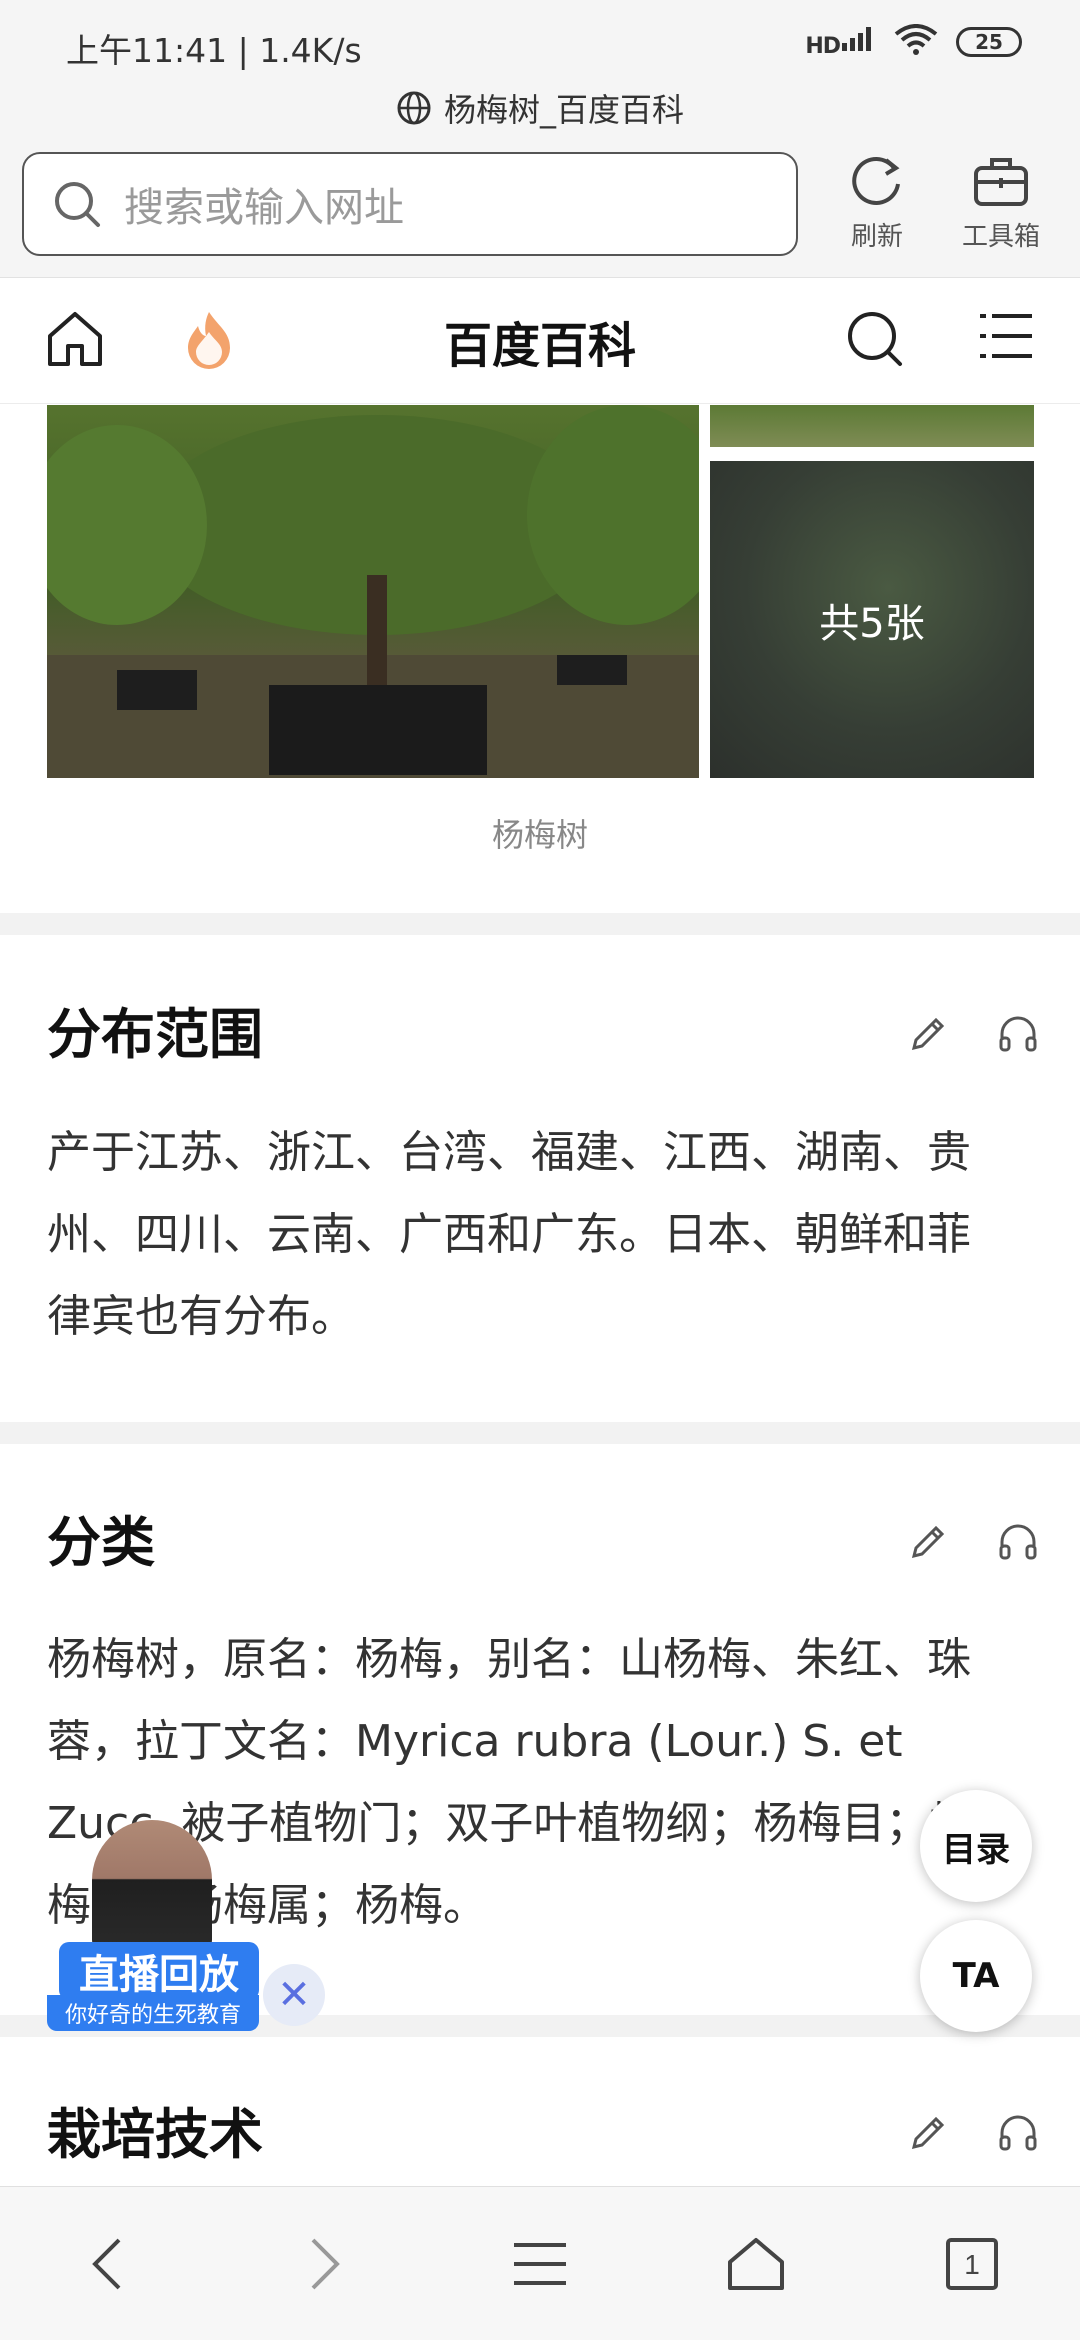  Describe the element at coordinates (840, 42) in the screenshot. I see `signal-icon: HD` at that location.